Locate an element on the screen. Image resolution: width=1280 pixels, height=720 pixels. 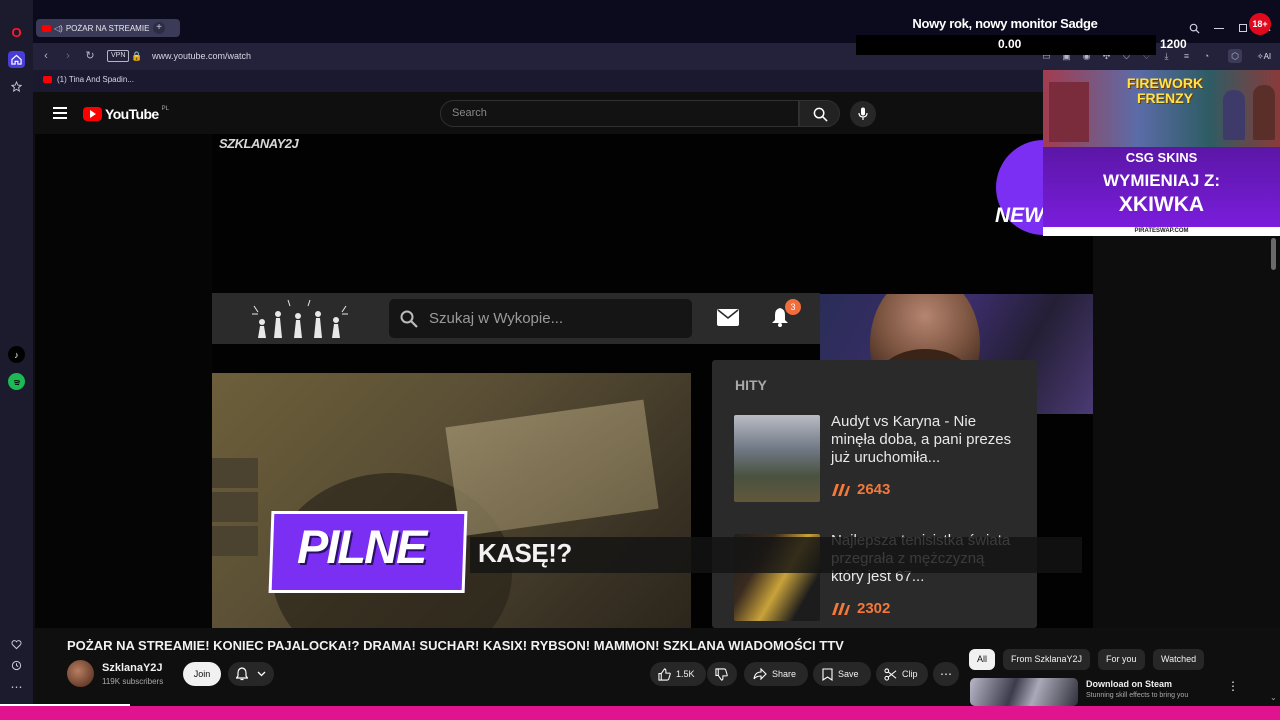
like-button: 1.5K is located at coordinates (678, 674).